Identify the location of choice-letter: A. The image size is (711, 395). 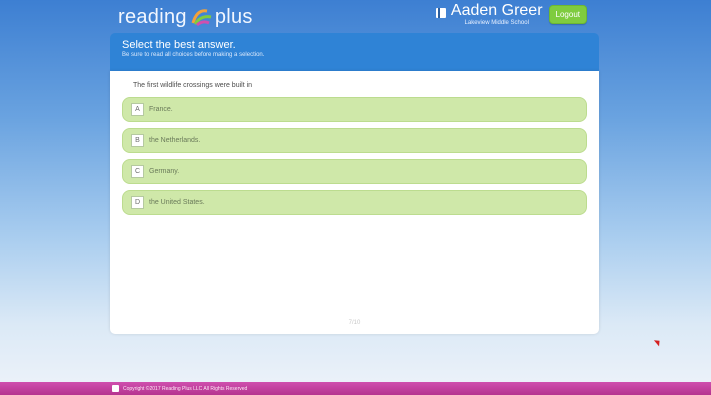
(137, 109).